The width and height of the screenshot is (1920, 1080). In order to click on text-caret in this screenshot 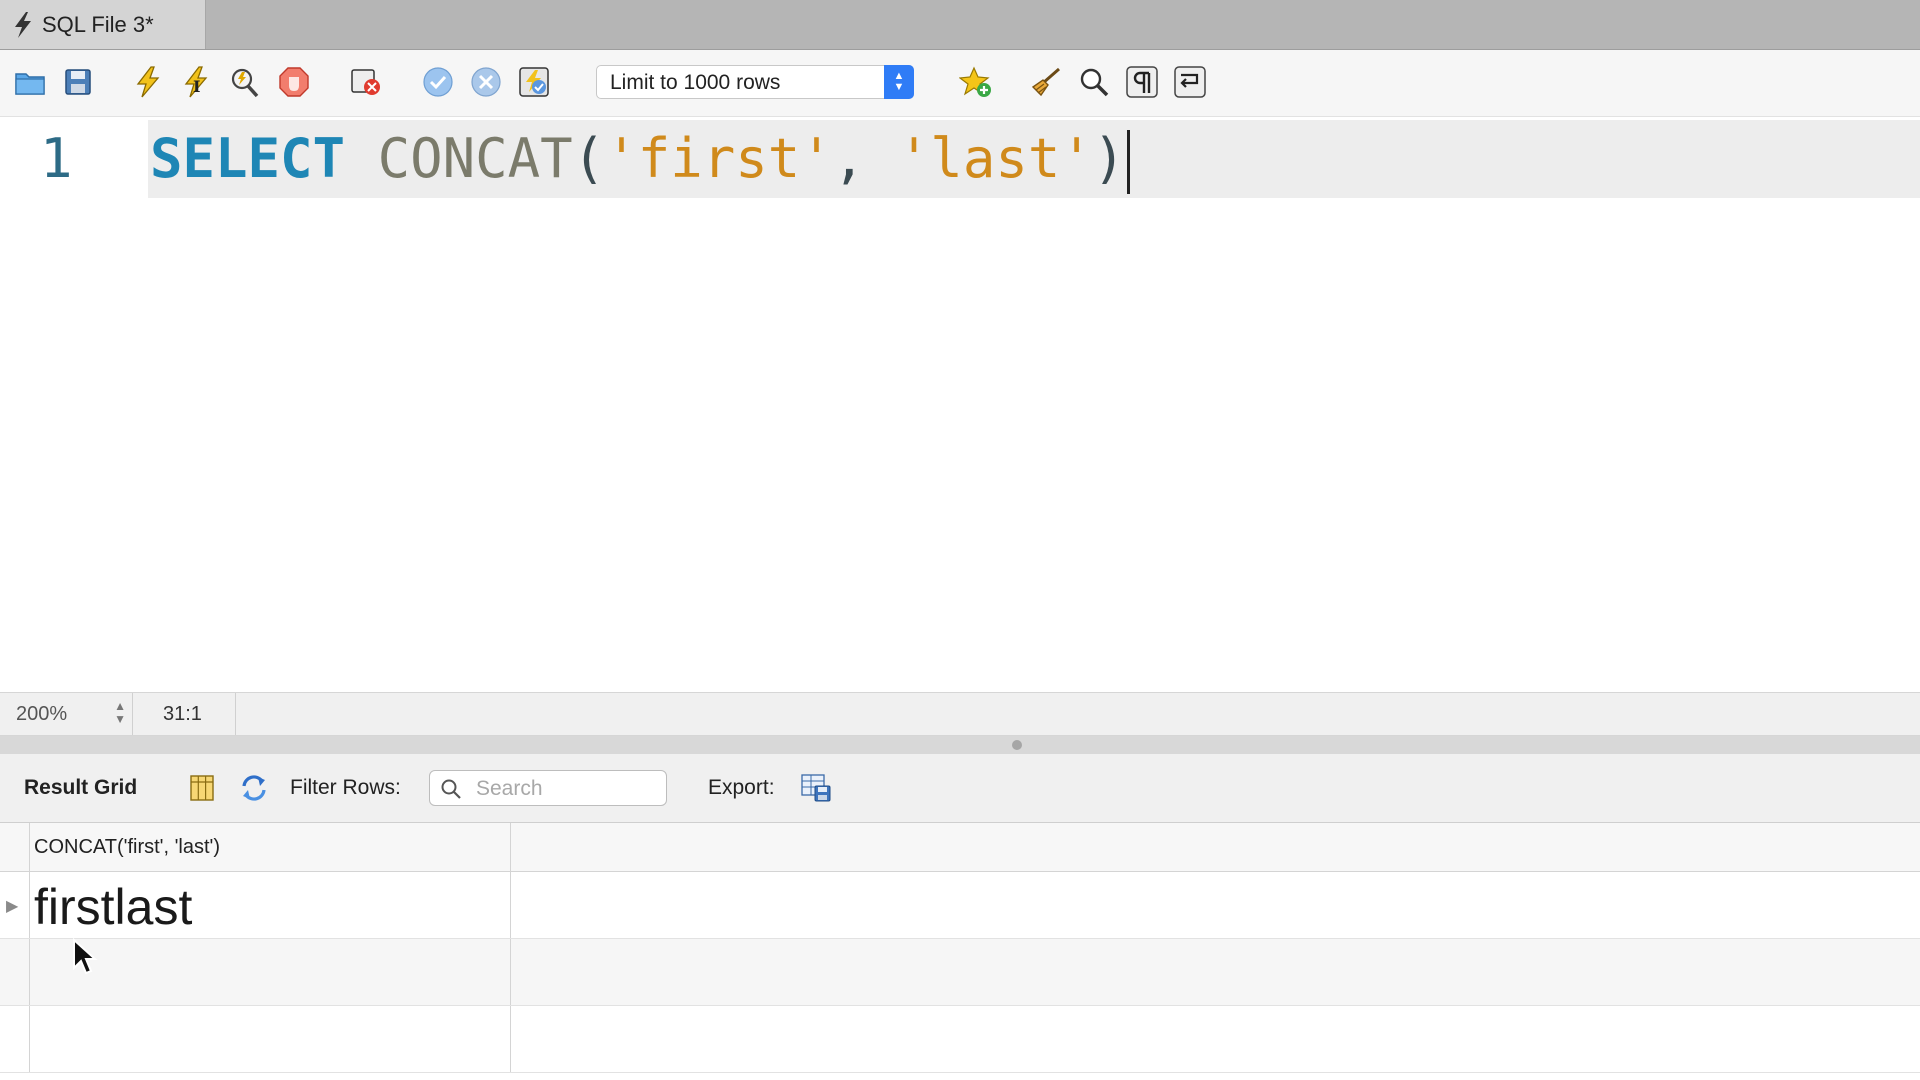, I will do `click(1129, 162)`.